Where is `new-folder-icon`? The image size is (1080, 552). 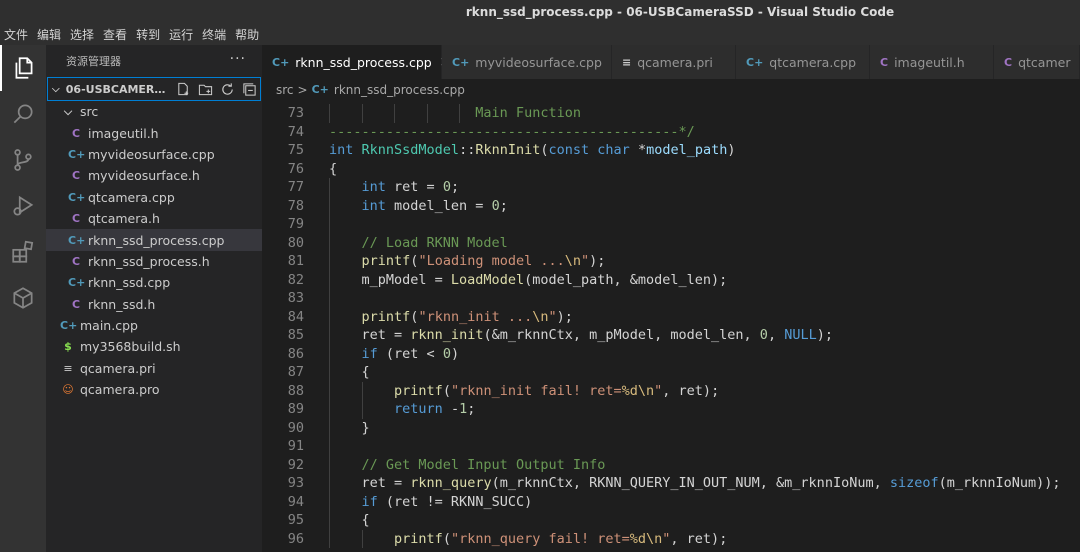 new-folder-icon is located at coordinates (205, 89).